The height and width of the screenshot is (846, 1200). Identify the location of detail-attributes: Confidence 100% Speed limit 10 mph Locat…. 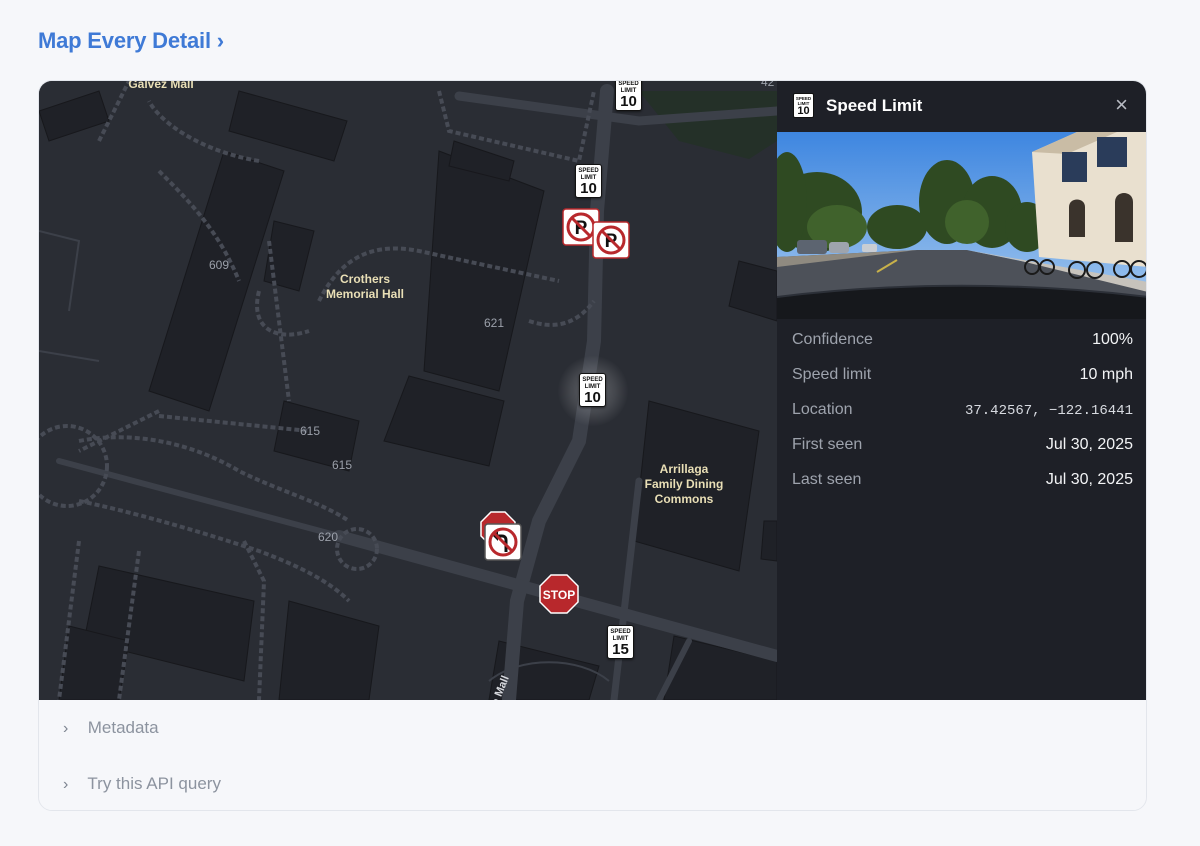
(961, 418).